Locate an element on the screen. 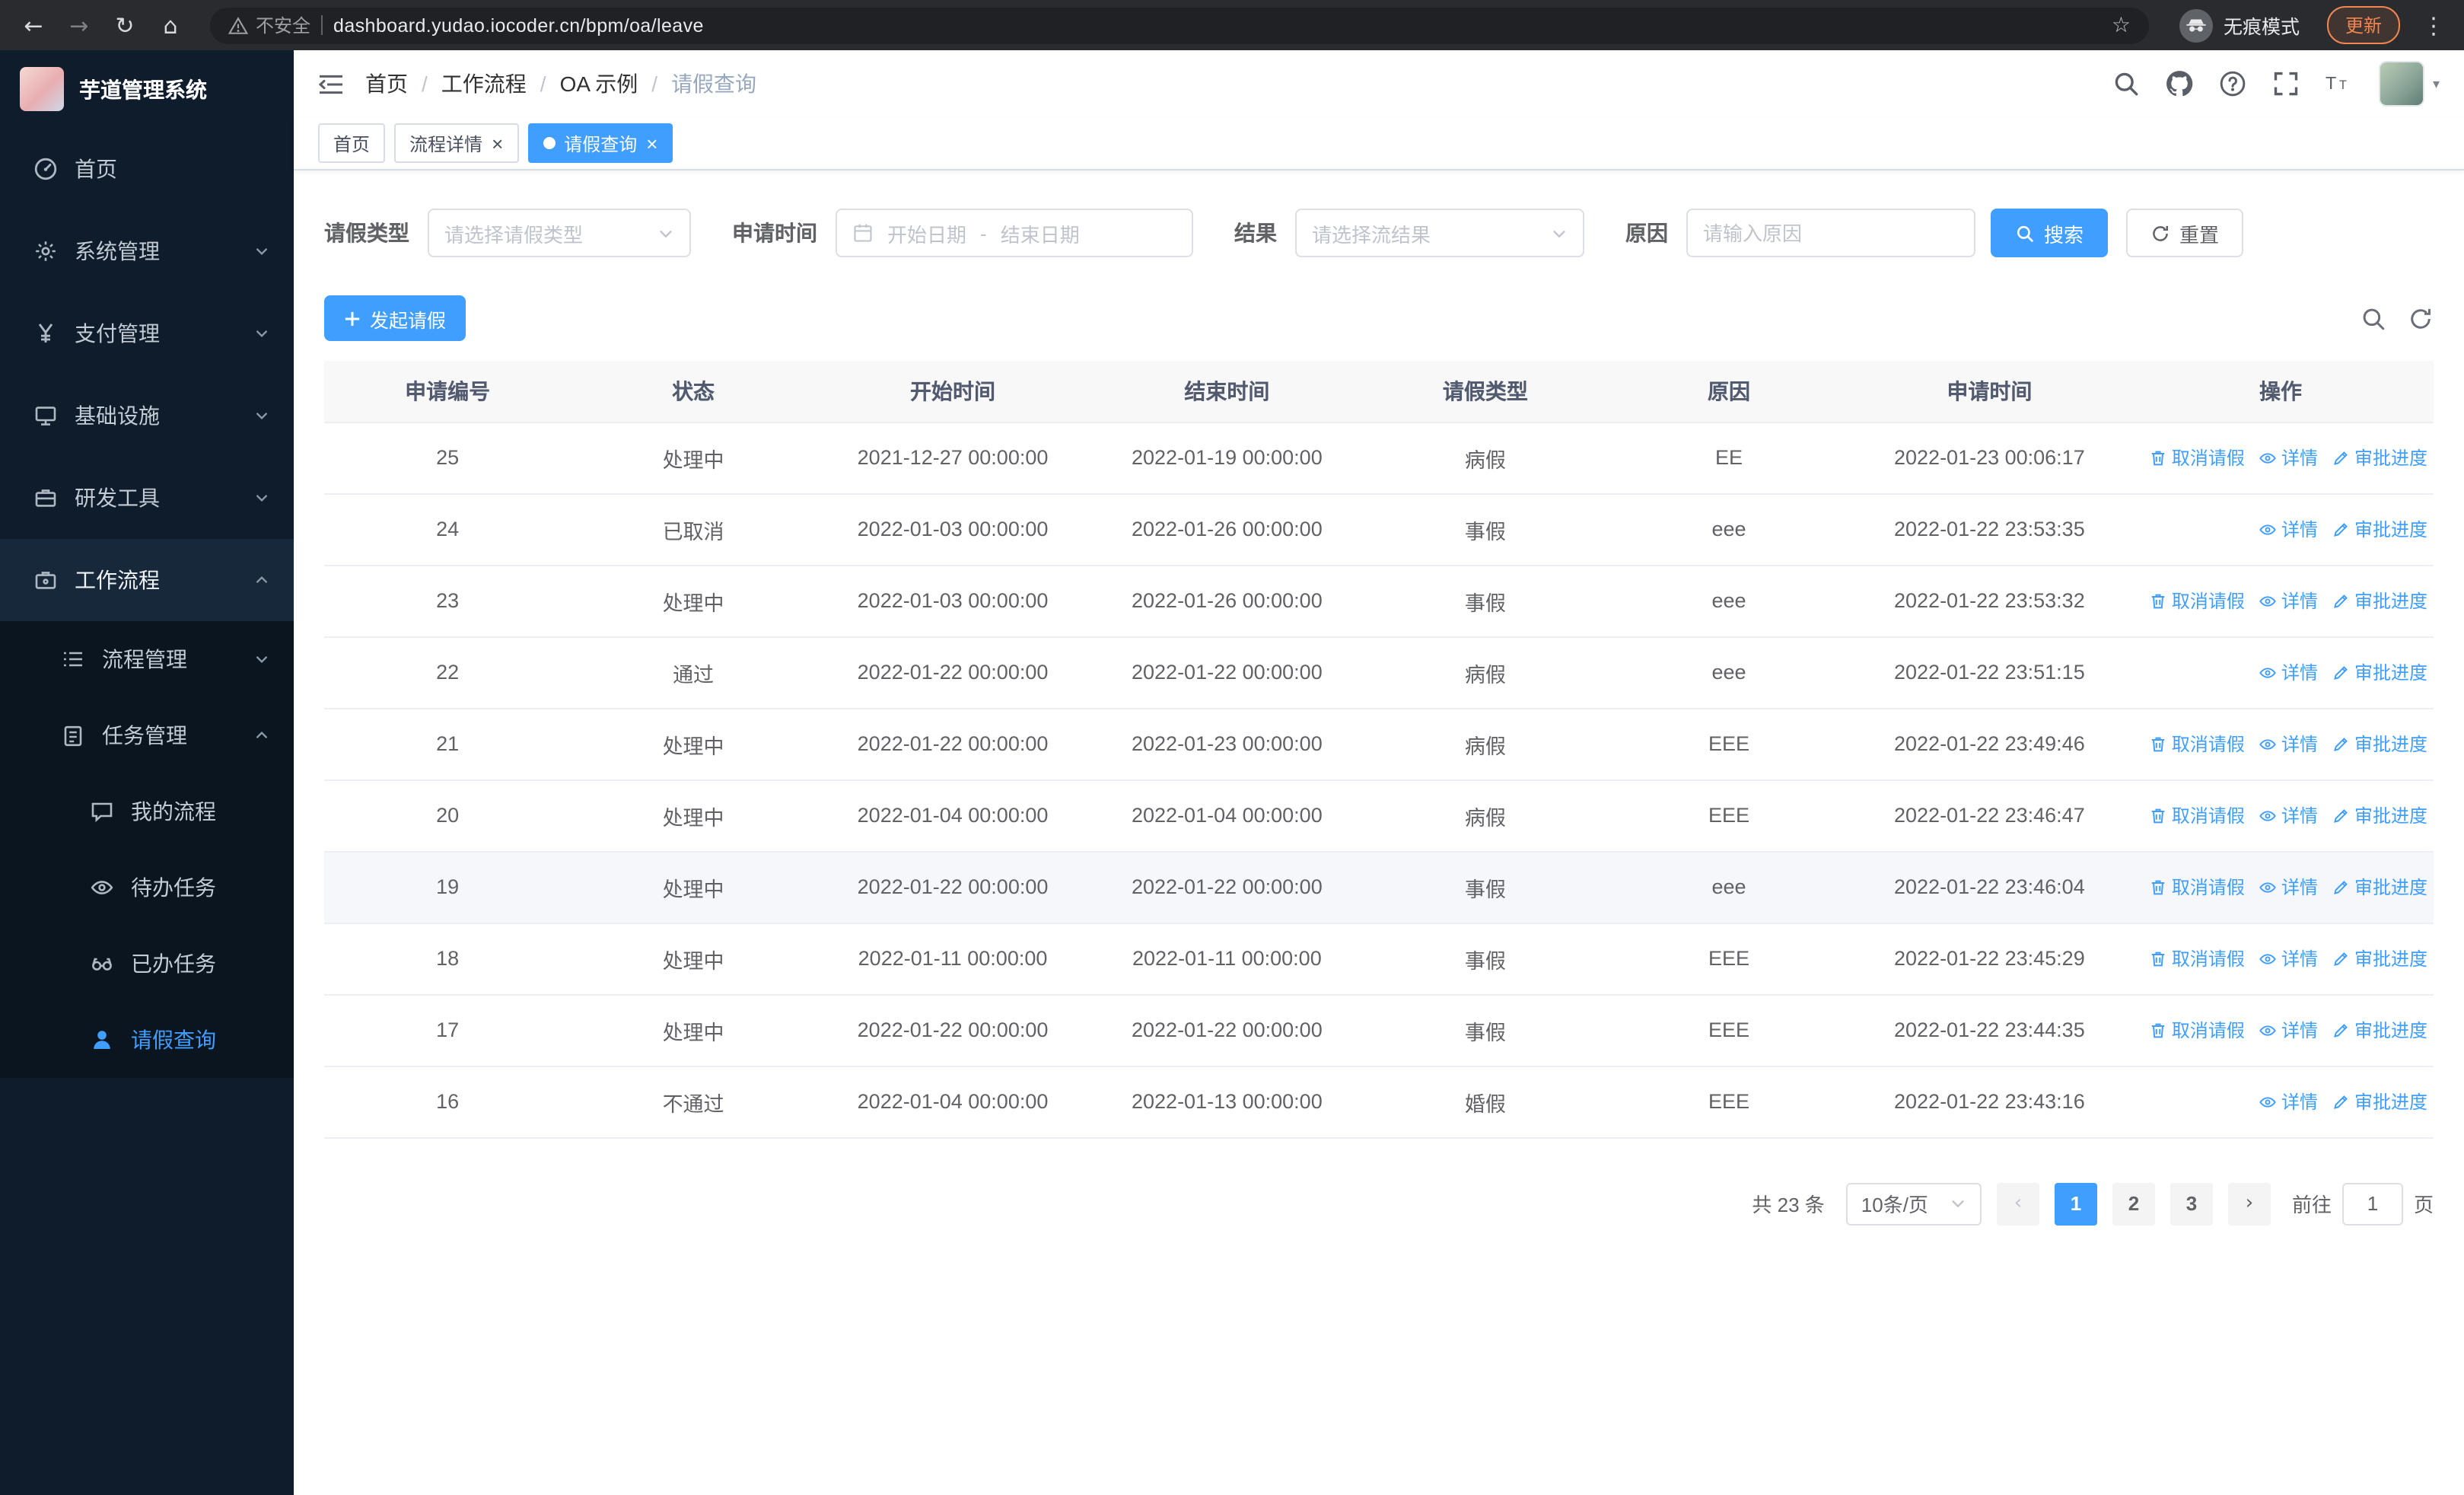 This screenshot has width=2464, height=1495. browser-menu-icon: ⋮ is located at coordinates (2433, 25).